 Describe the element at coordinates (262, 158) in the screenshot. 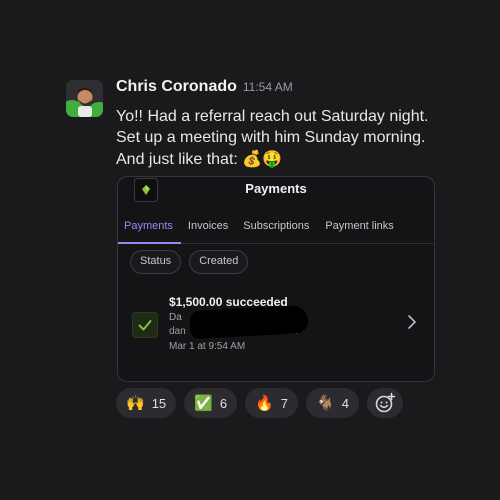

I see `message-emojis: 💰🤑` at that location.